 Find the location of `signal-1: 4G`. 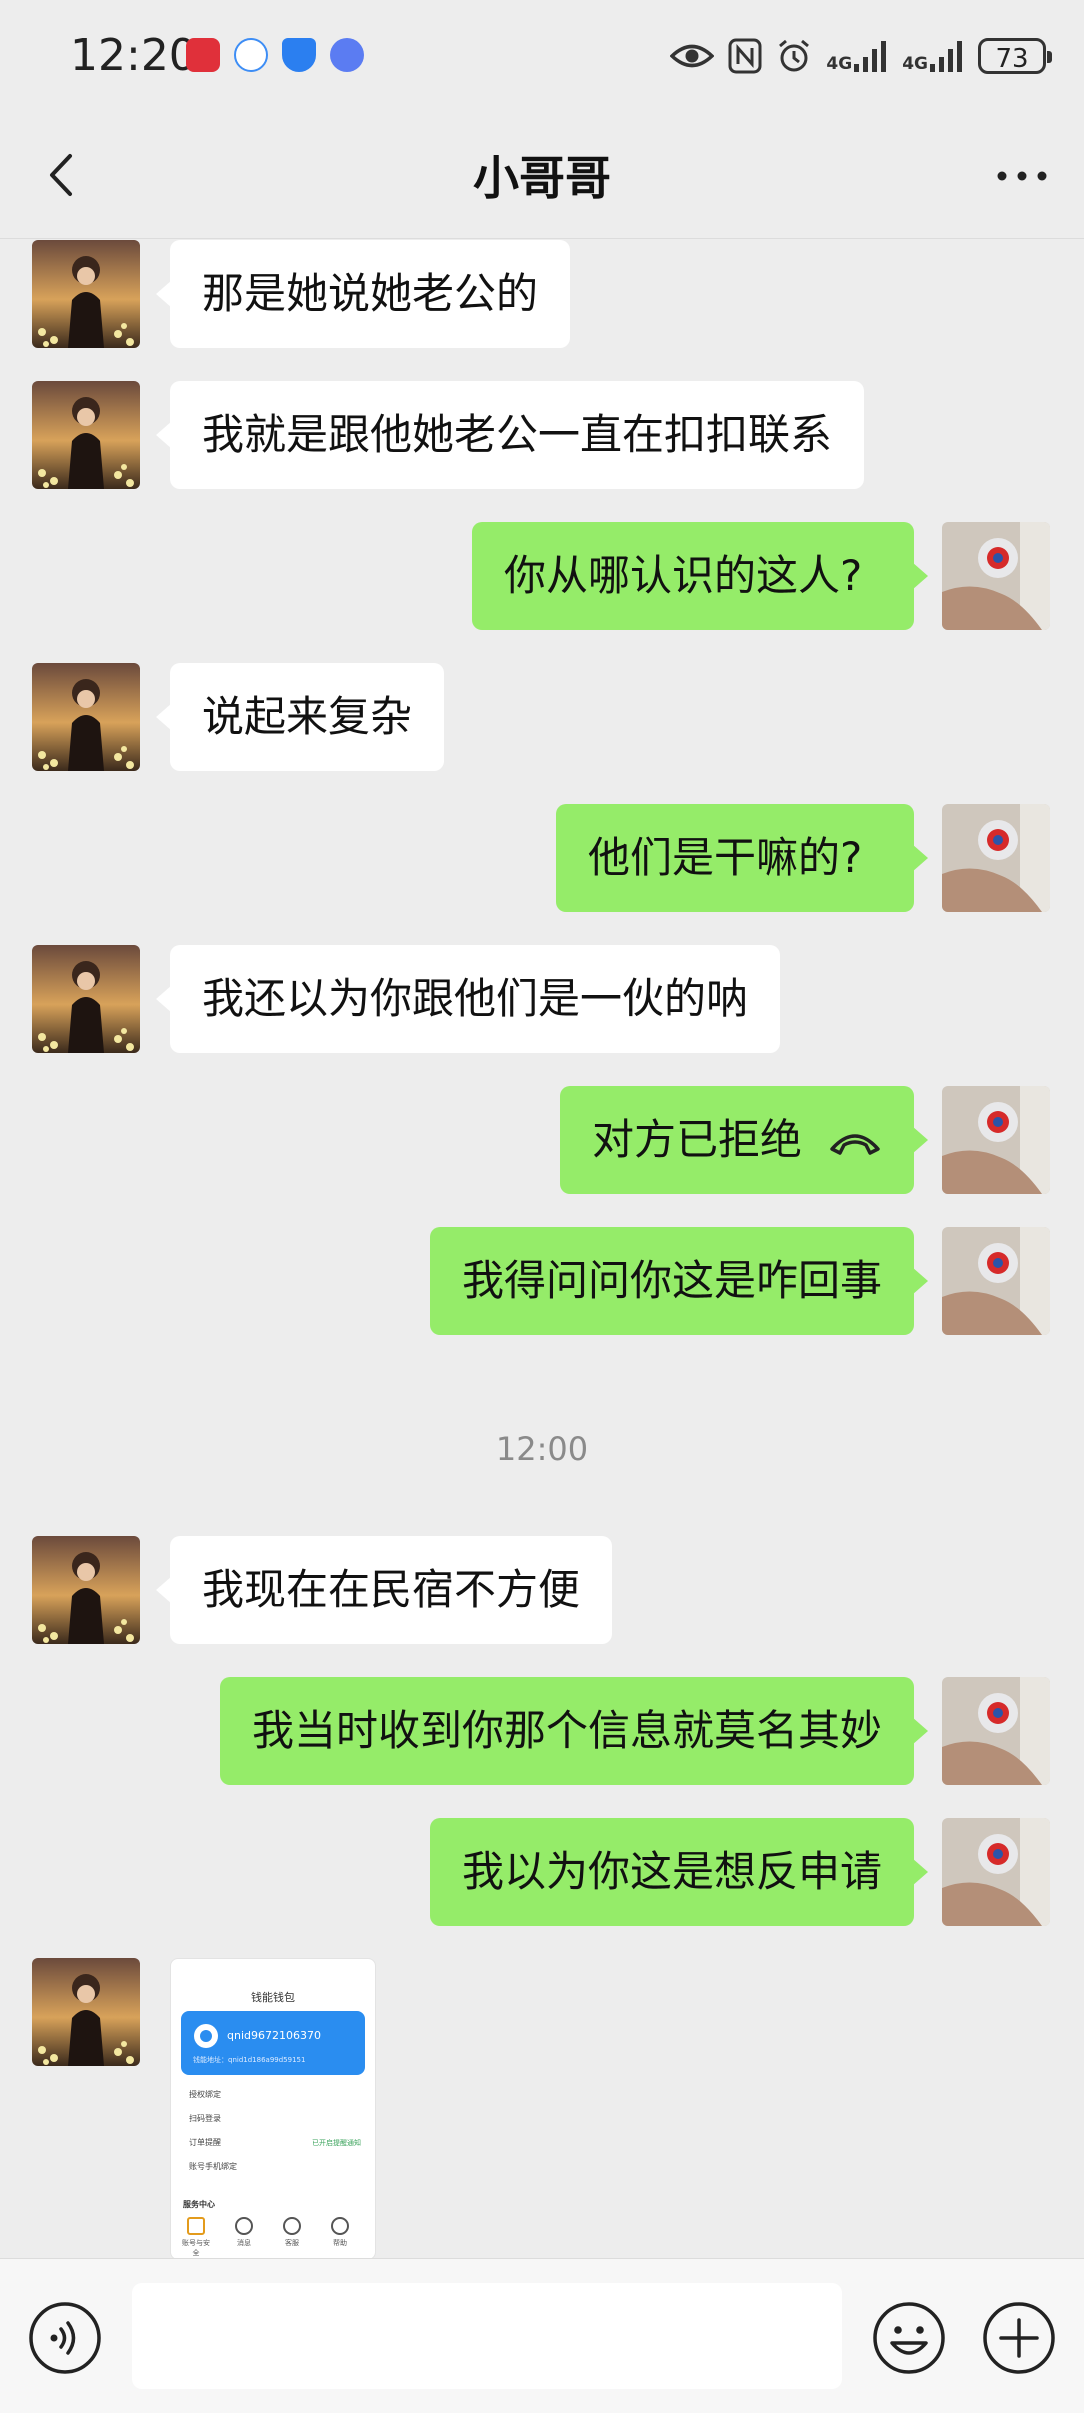

signal-1: 4G is located at coordinates (857, 56).